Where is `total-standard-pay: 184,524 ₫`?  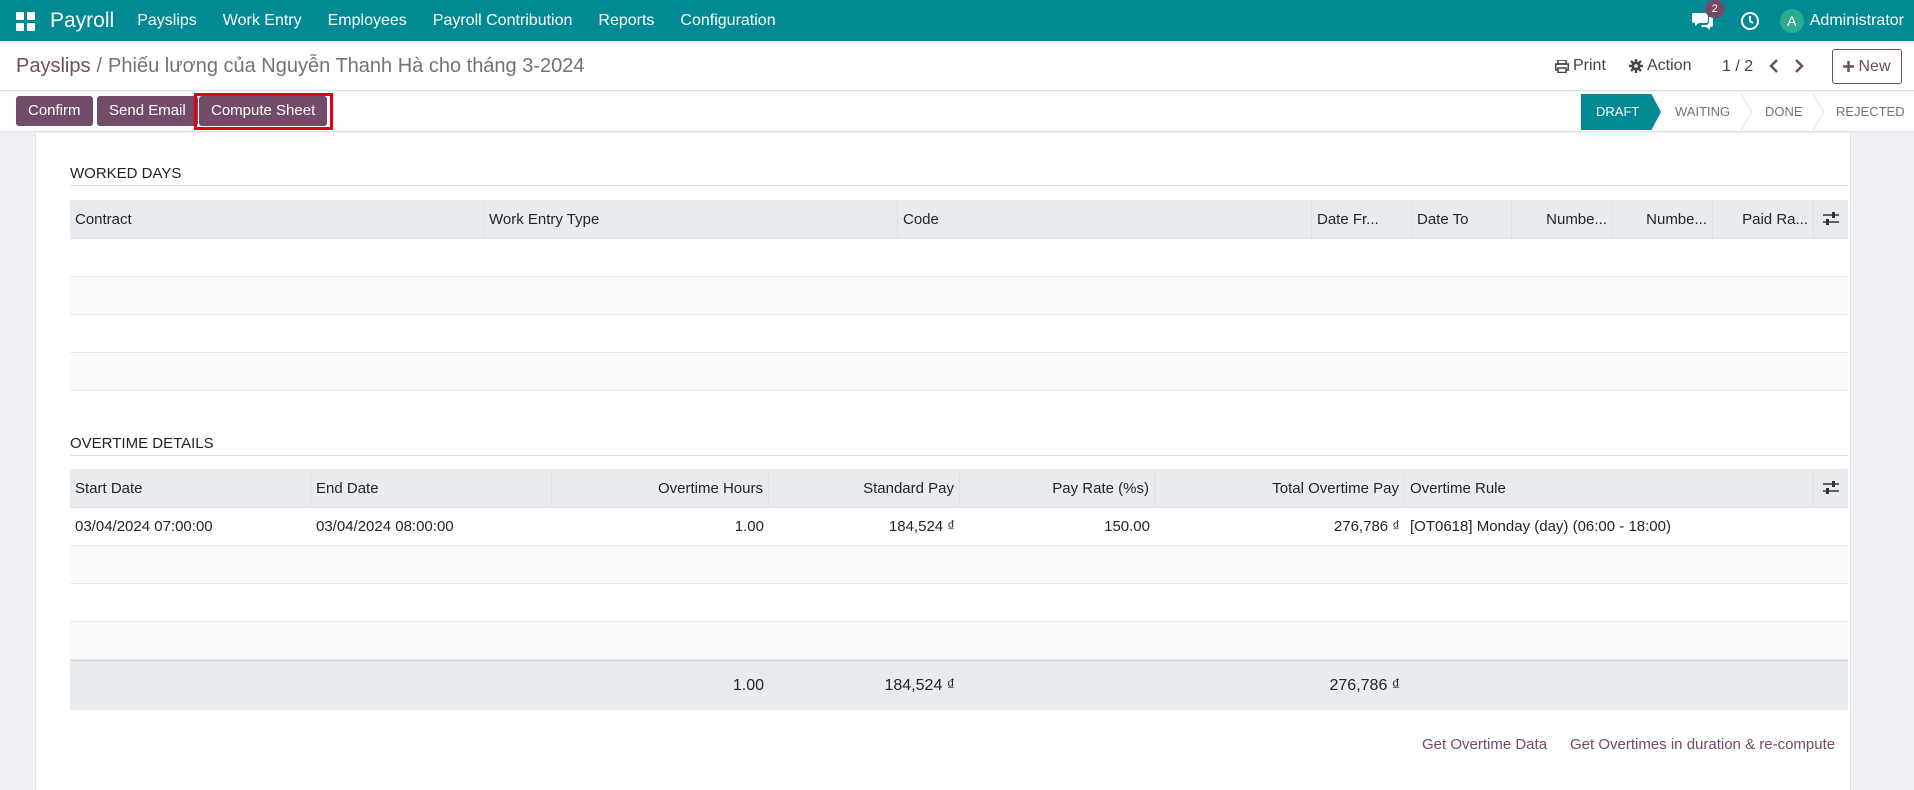 total-standard-pay: 184,524 ₫ is located at coordinates (920, 685).